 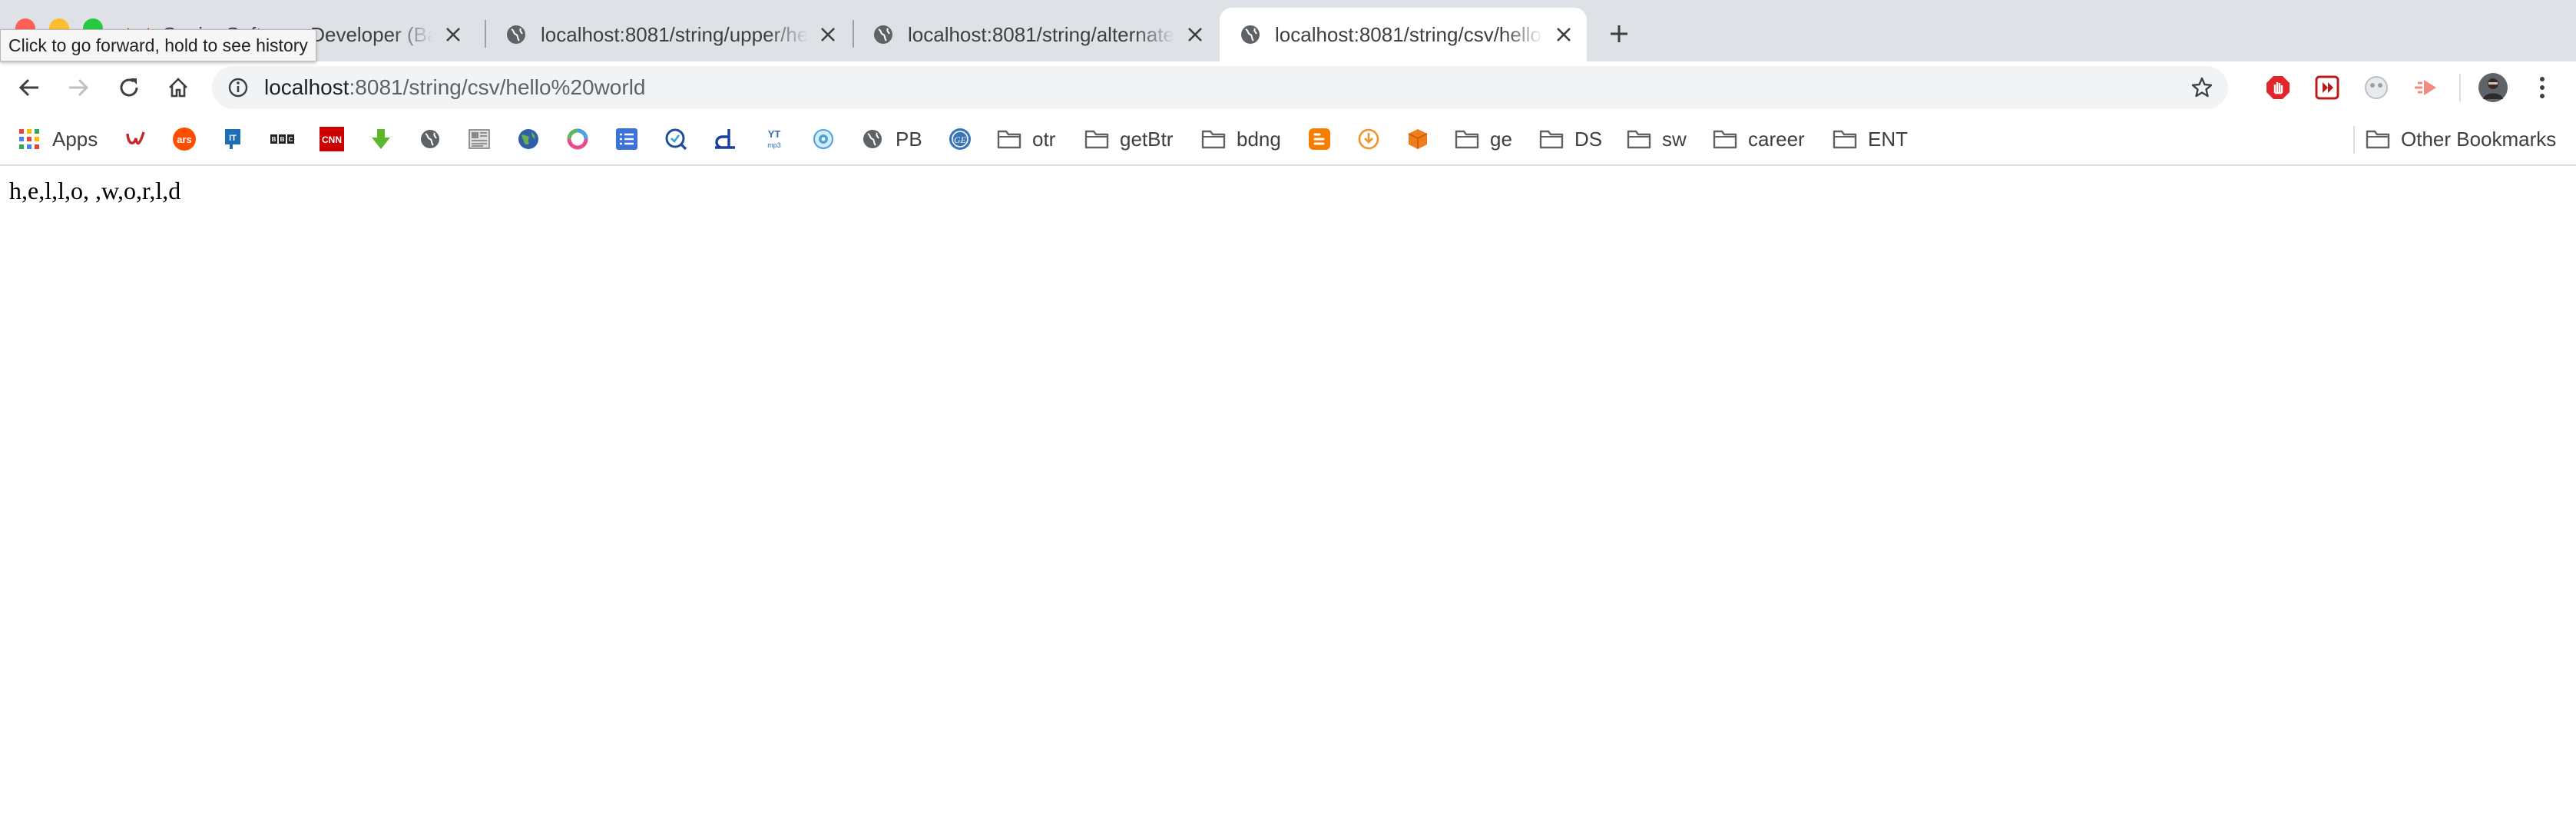 I want to click on bookmark-list, so click(x=626, y=139).